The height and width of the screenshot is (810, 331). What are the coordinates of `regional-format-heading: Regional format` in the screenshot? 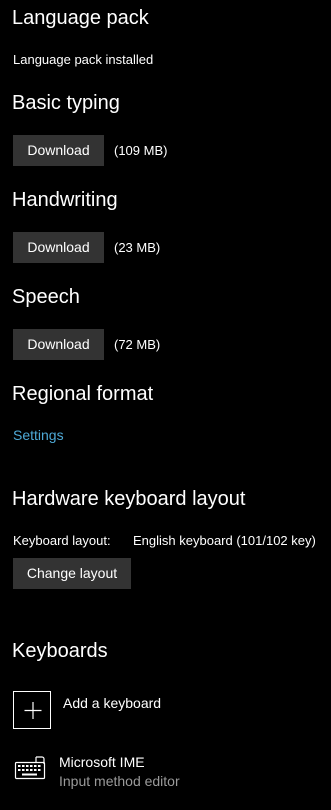 It's located at (83, 394).